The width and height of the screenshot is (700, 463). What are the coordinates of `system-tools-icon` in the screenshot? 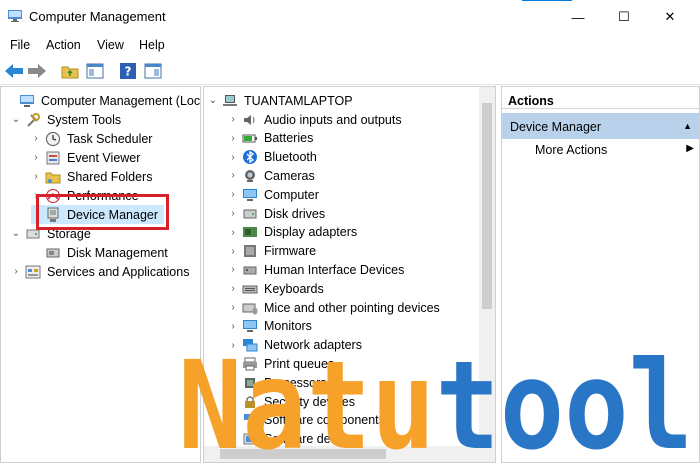 It's located at (33, 120).